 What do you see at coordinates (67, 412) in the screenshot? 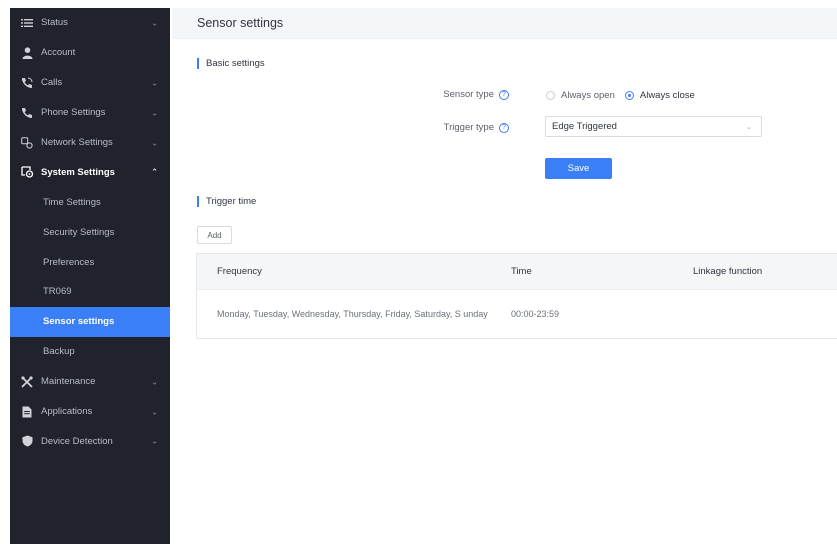
I see `nav-item-label: Applications` at bounding box center [67, 412].